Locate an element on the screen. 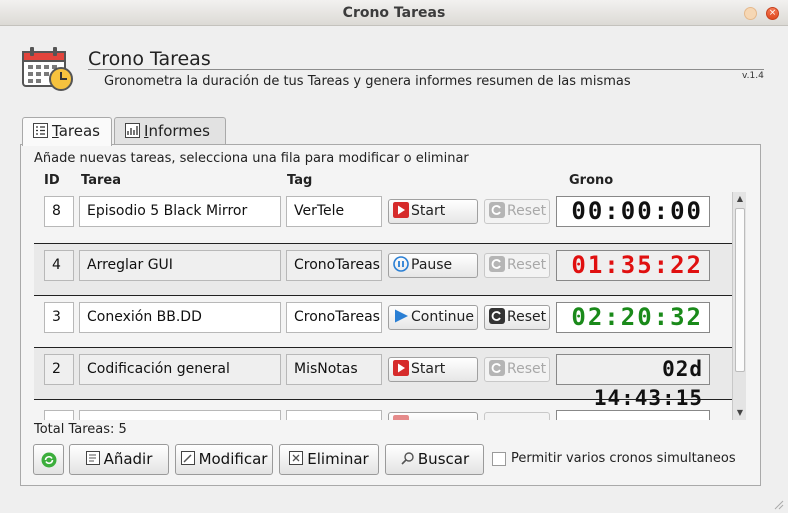 The height and width of the screenshot is (513, 788). time-display is located at coordinates (633, 415).